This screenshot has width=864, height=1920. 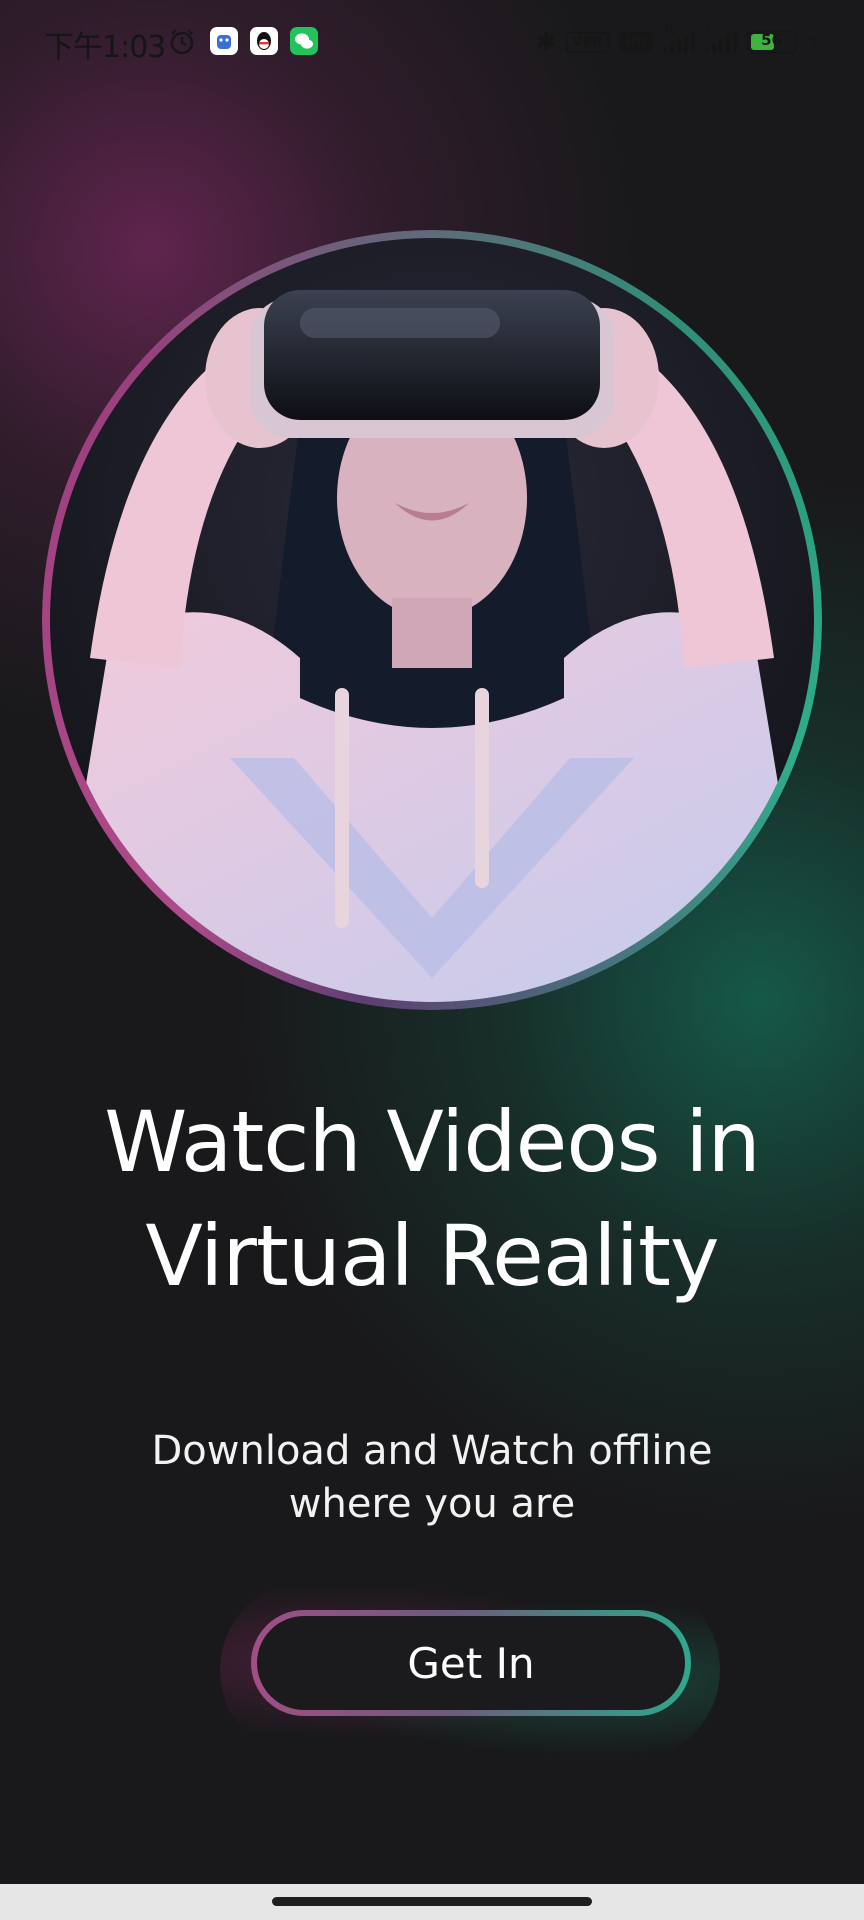 I want to click on app-icon-blue, so click(x=224, y=41).